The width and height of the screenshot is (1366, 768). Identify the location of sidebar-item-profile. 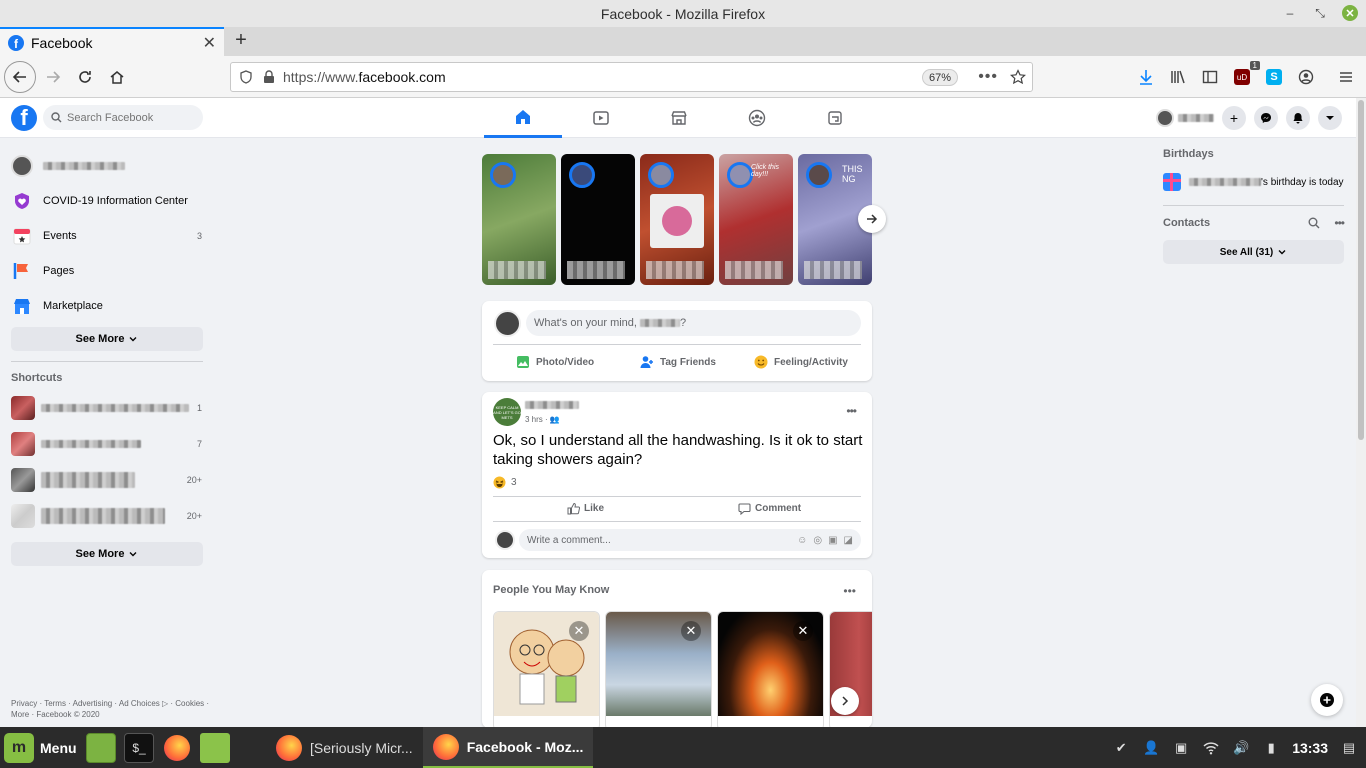
(107, 165).